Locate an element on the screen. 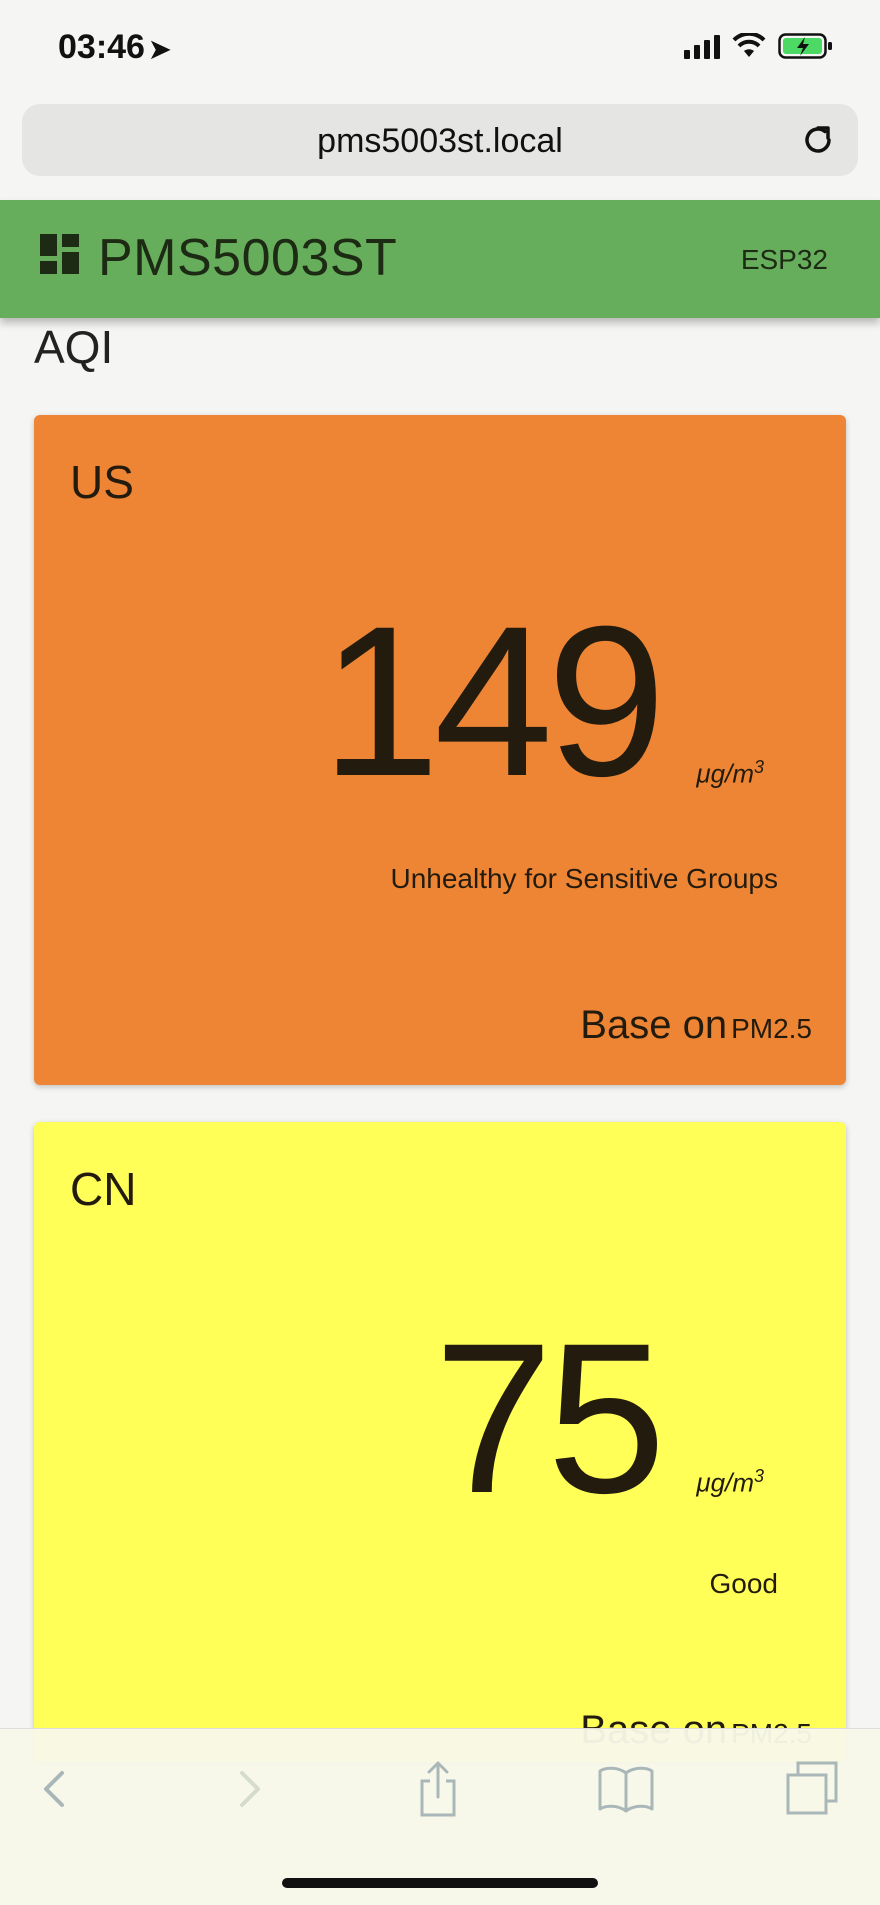  wifi-icon is located at coordinates (749, 45).